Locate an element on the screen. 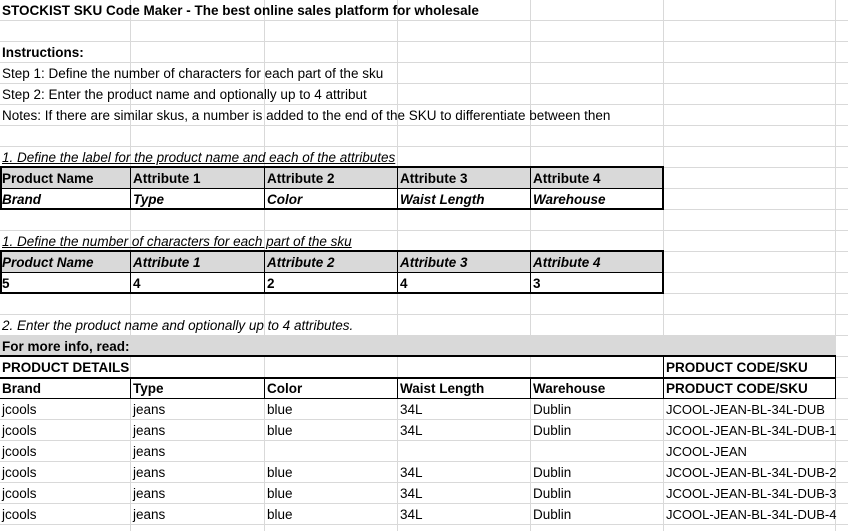 The width and height of the screenshot is (848, 531). cell-color is located at coordinates (331, 451).